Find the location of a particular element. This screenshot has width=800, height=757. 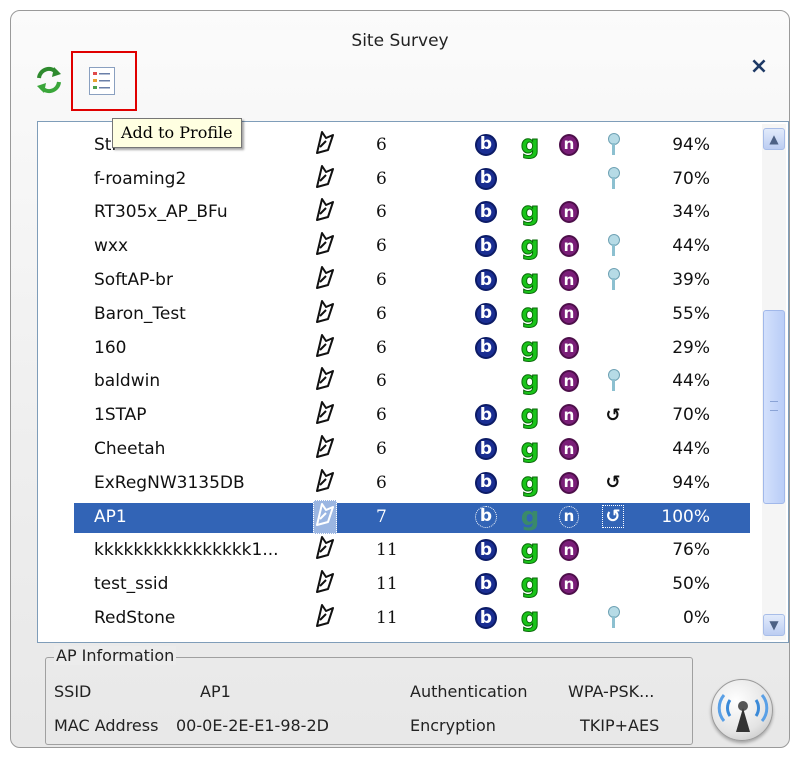

signal-cell: 29% is located at coordinates (691, 347).